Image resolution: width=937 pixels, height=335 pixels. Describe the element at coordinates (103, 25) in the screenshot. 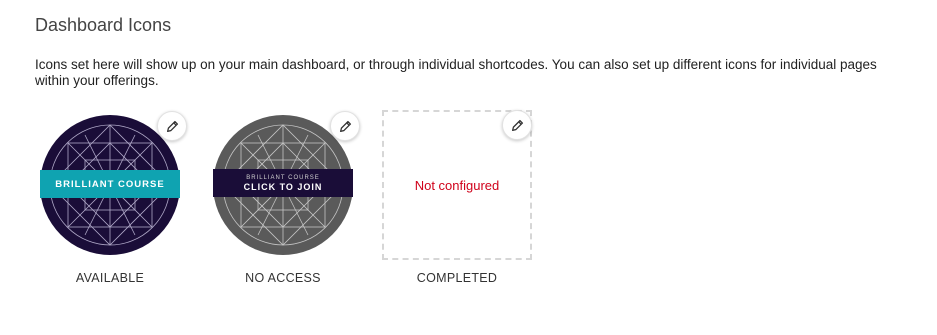

I see `section-title: Dashboard Icons` at that location.